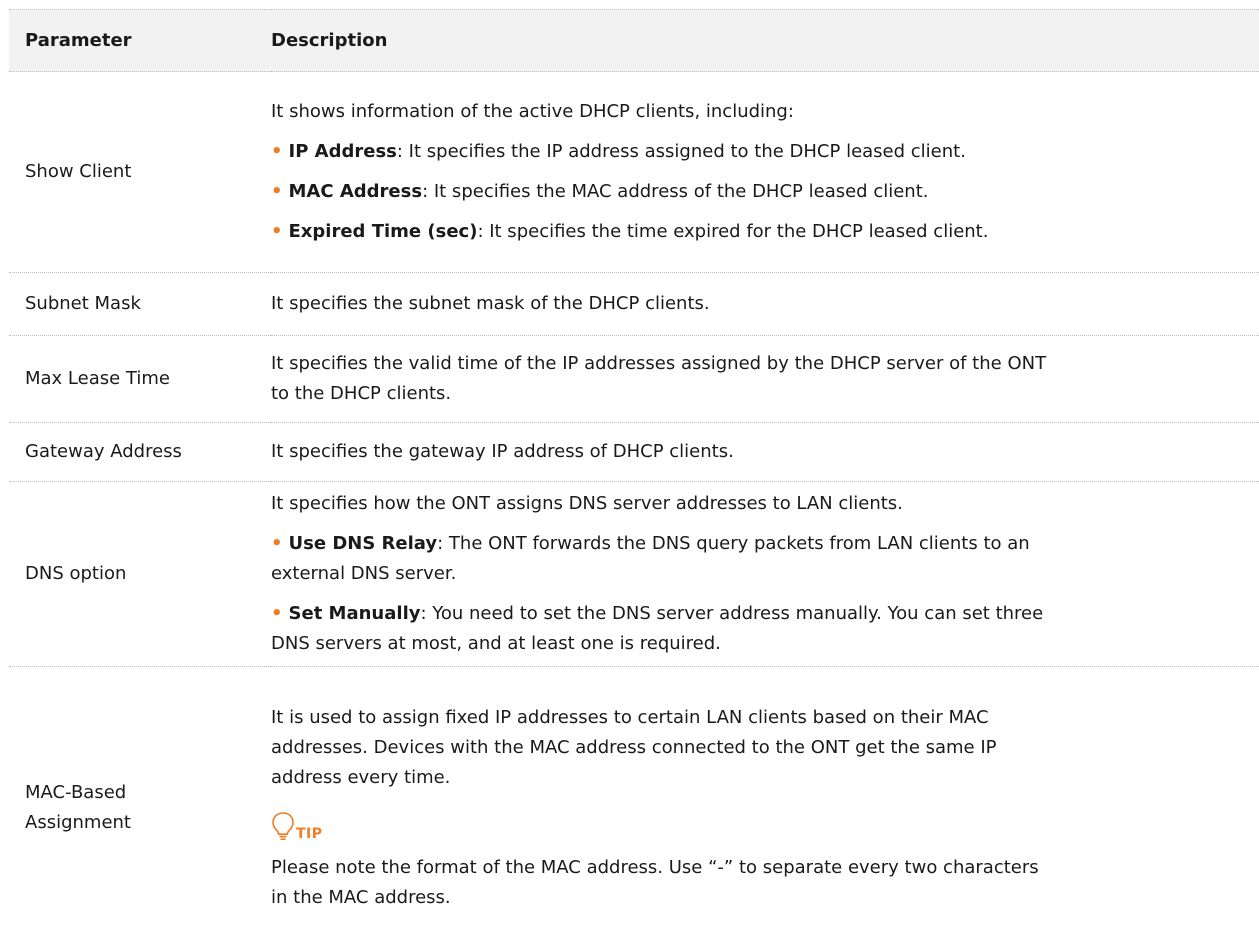 The width and height of the screenshot is (1259, 949). I want to click on desc-line: to the DHCP clients., so click(761, 394).